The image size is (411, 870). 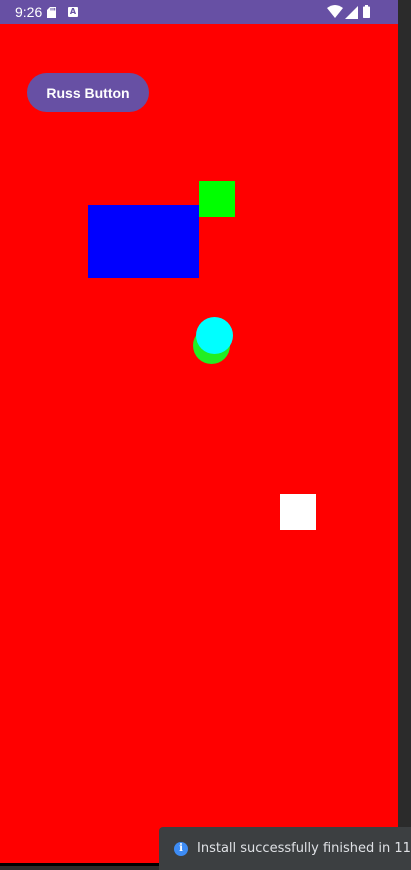 What do you see at coordinates (199, 12) in the screenshot?
I see `status-bar: 9:26 A` at bounding box center [199, 12].